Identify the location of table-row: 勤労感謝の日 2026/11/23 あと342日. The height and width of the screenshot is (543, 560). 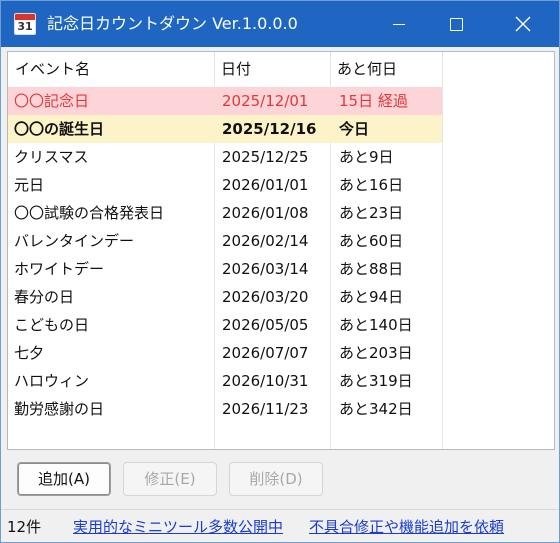
(225, 409).